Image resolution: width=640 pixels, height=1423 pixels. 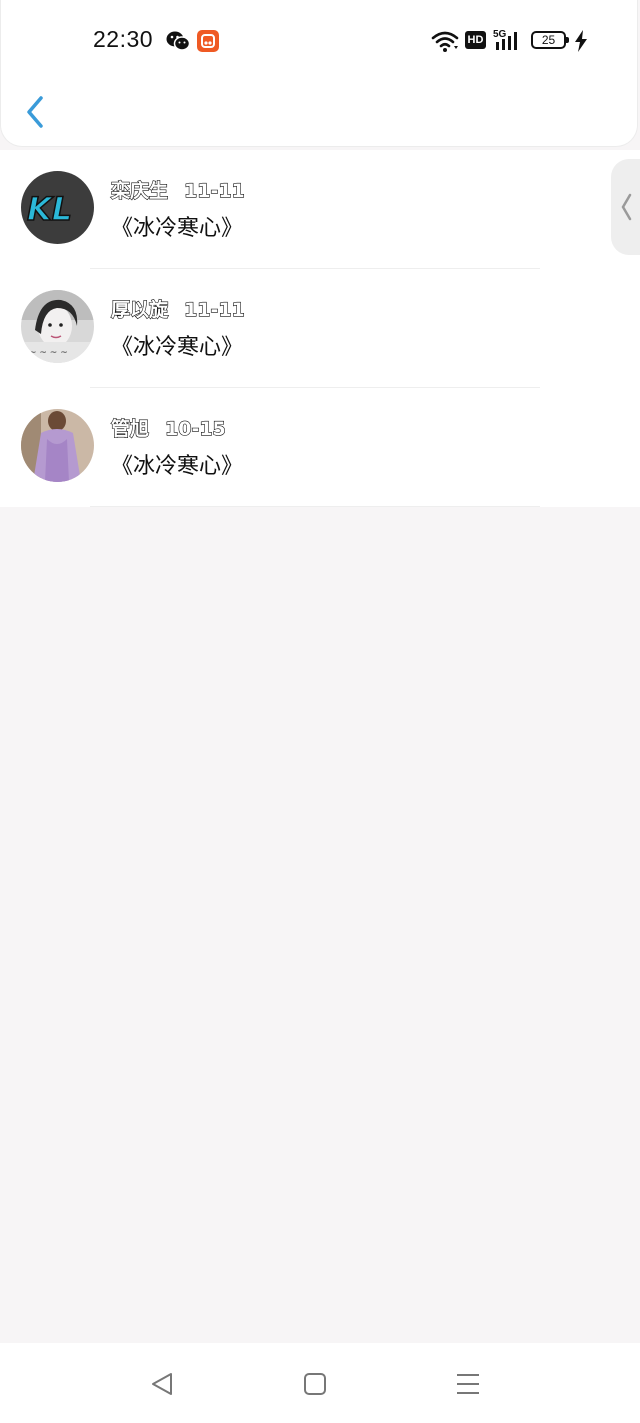 What do you see at coordinates (57, 326) in the screenshot?
I see `woman-portrait-avatar: ~ ~ ~ ~` at bounding box center [57, 326].